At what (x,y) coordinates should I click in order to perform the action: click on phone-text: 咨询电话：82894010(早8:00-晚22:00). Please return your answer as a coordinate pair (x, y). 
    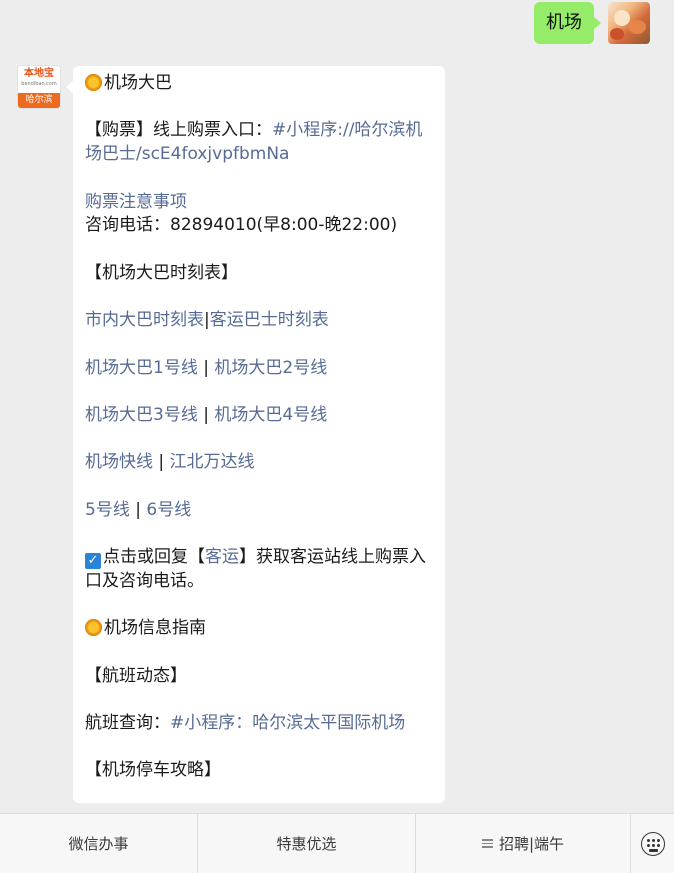
    Looking at the image, I should click on (241, 225).